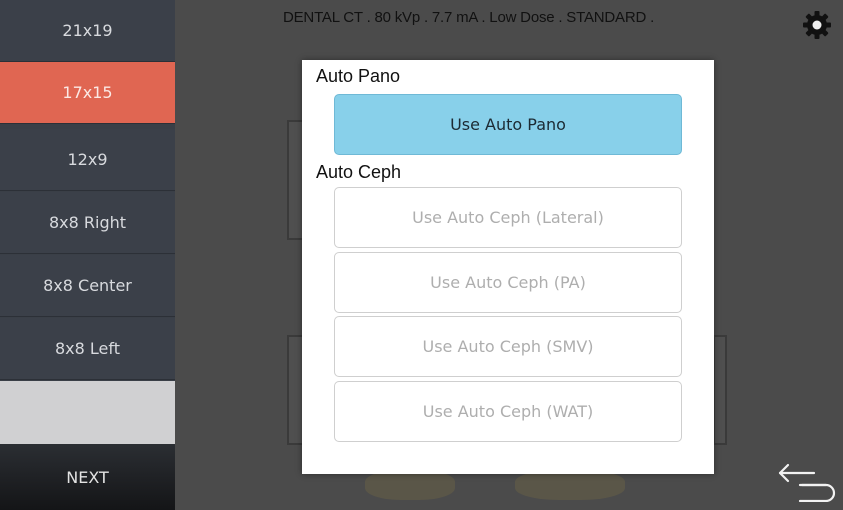 This screenshot has width=843, height=510. I want to click on sidebar-item-8x8-center: 8x8 Center, so click(87, 286).